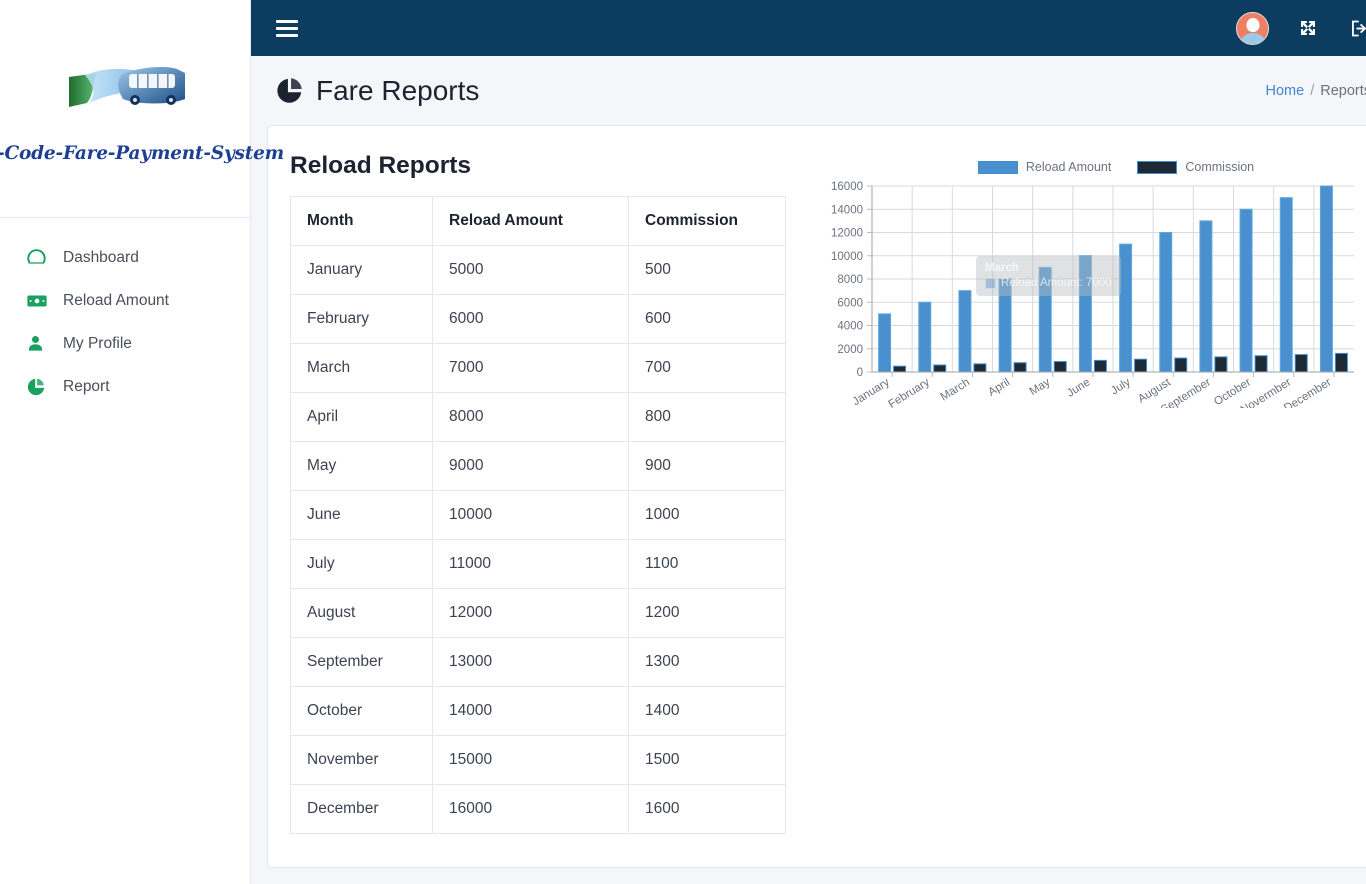 The height and width of the screenshot is (884, 1366). I want to click on table-cell: 600, so click(707, 319).